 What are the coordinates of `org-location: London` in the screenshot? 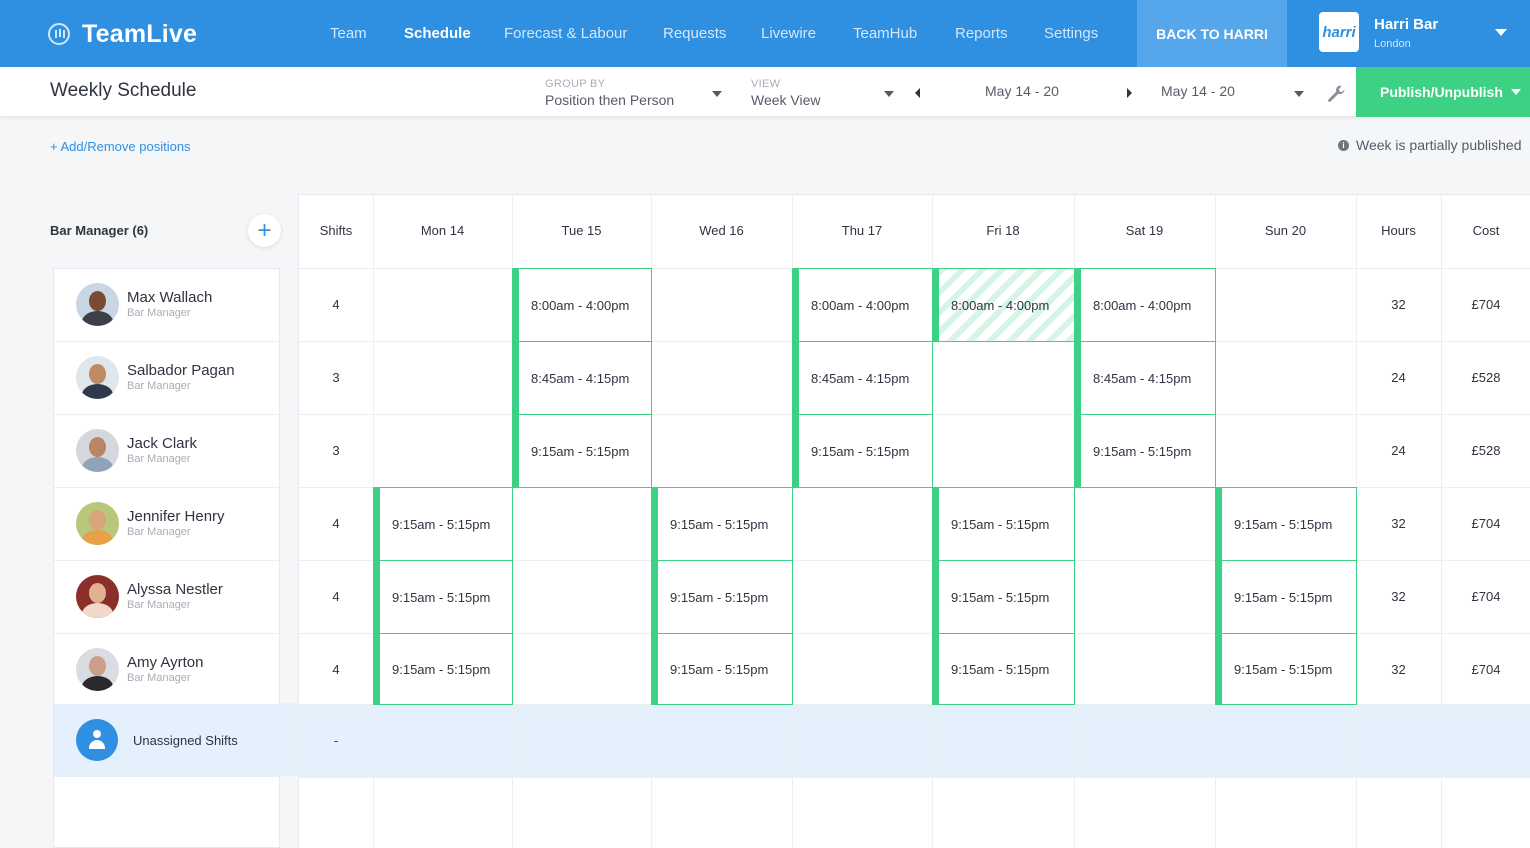 It's located at (1392, 44).